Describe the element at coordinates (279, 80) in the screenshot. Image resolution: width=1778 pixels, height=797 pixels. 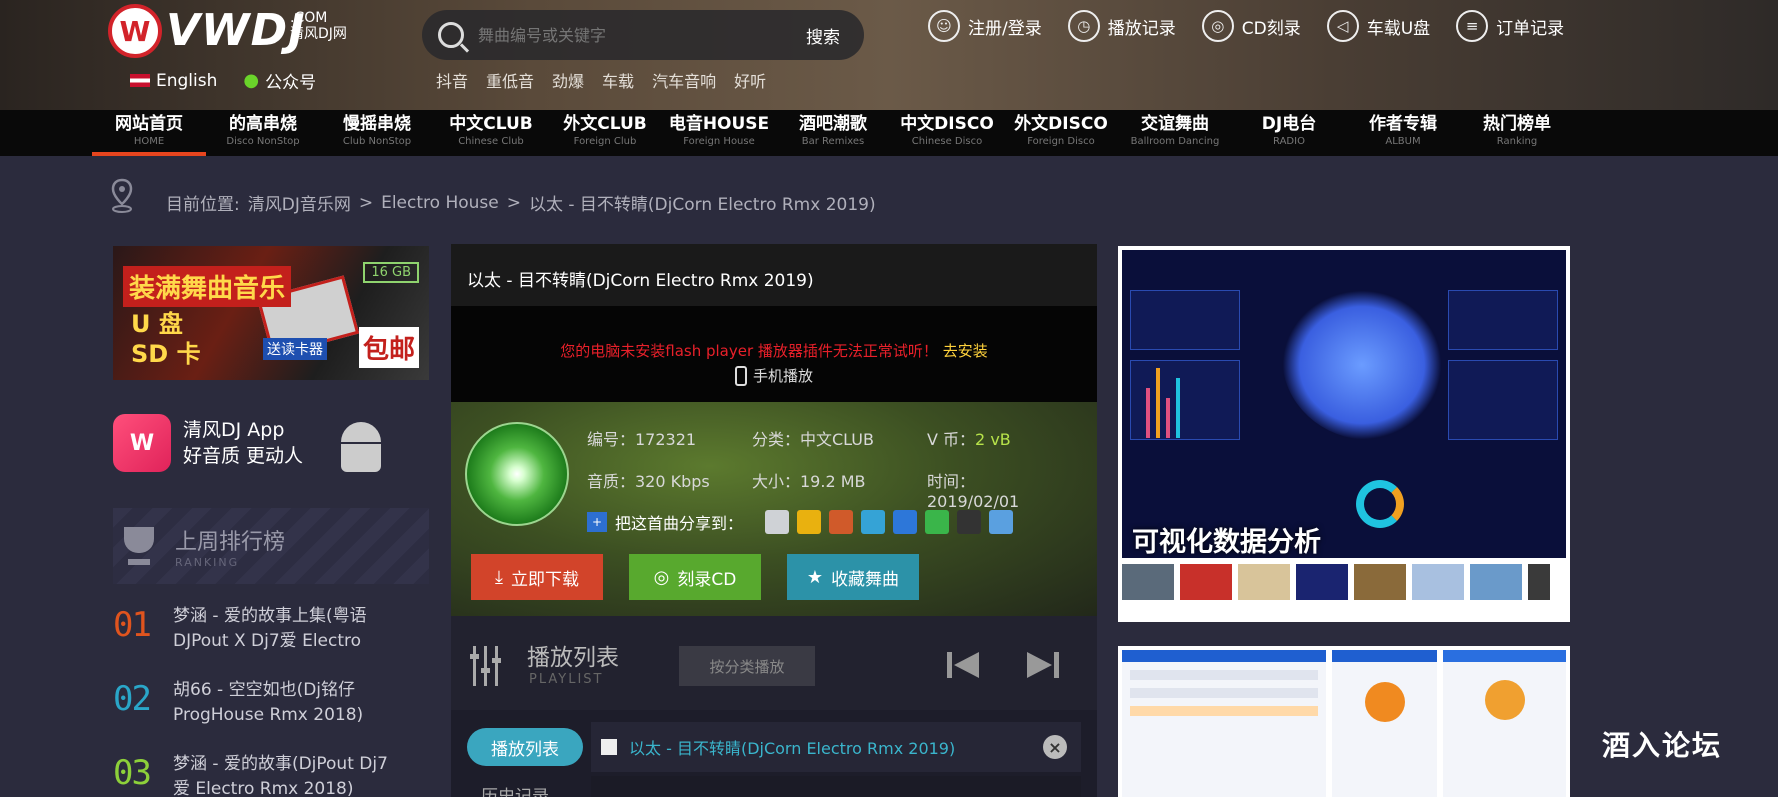
I see `wechat-link: ● 公众号` at that location.